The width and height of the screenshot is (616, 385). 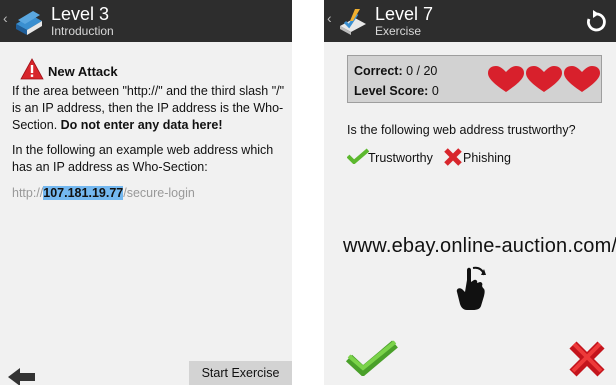 What do you see at coordinates (358, 156) in the screenshot?
I see `check-icon` at bounding box center [358, 156].